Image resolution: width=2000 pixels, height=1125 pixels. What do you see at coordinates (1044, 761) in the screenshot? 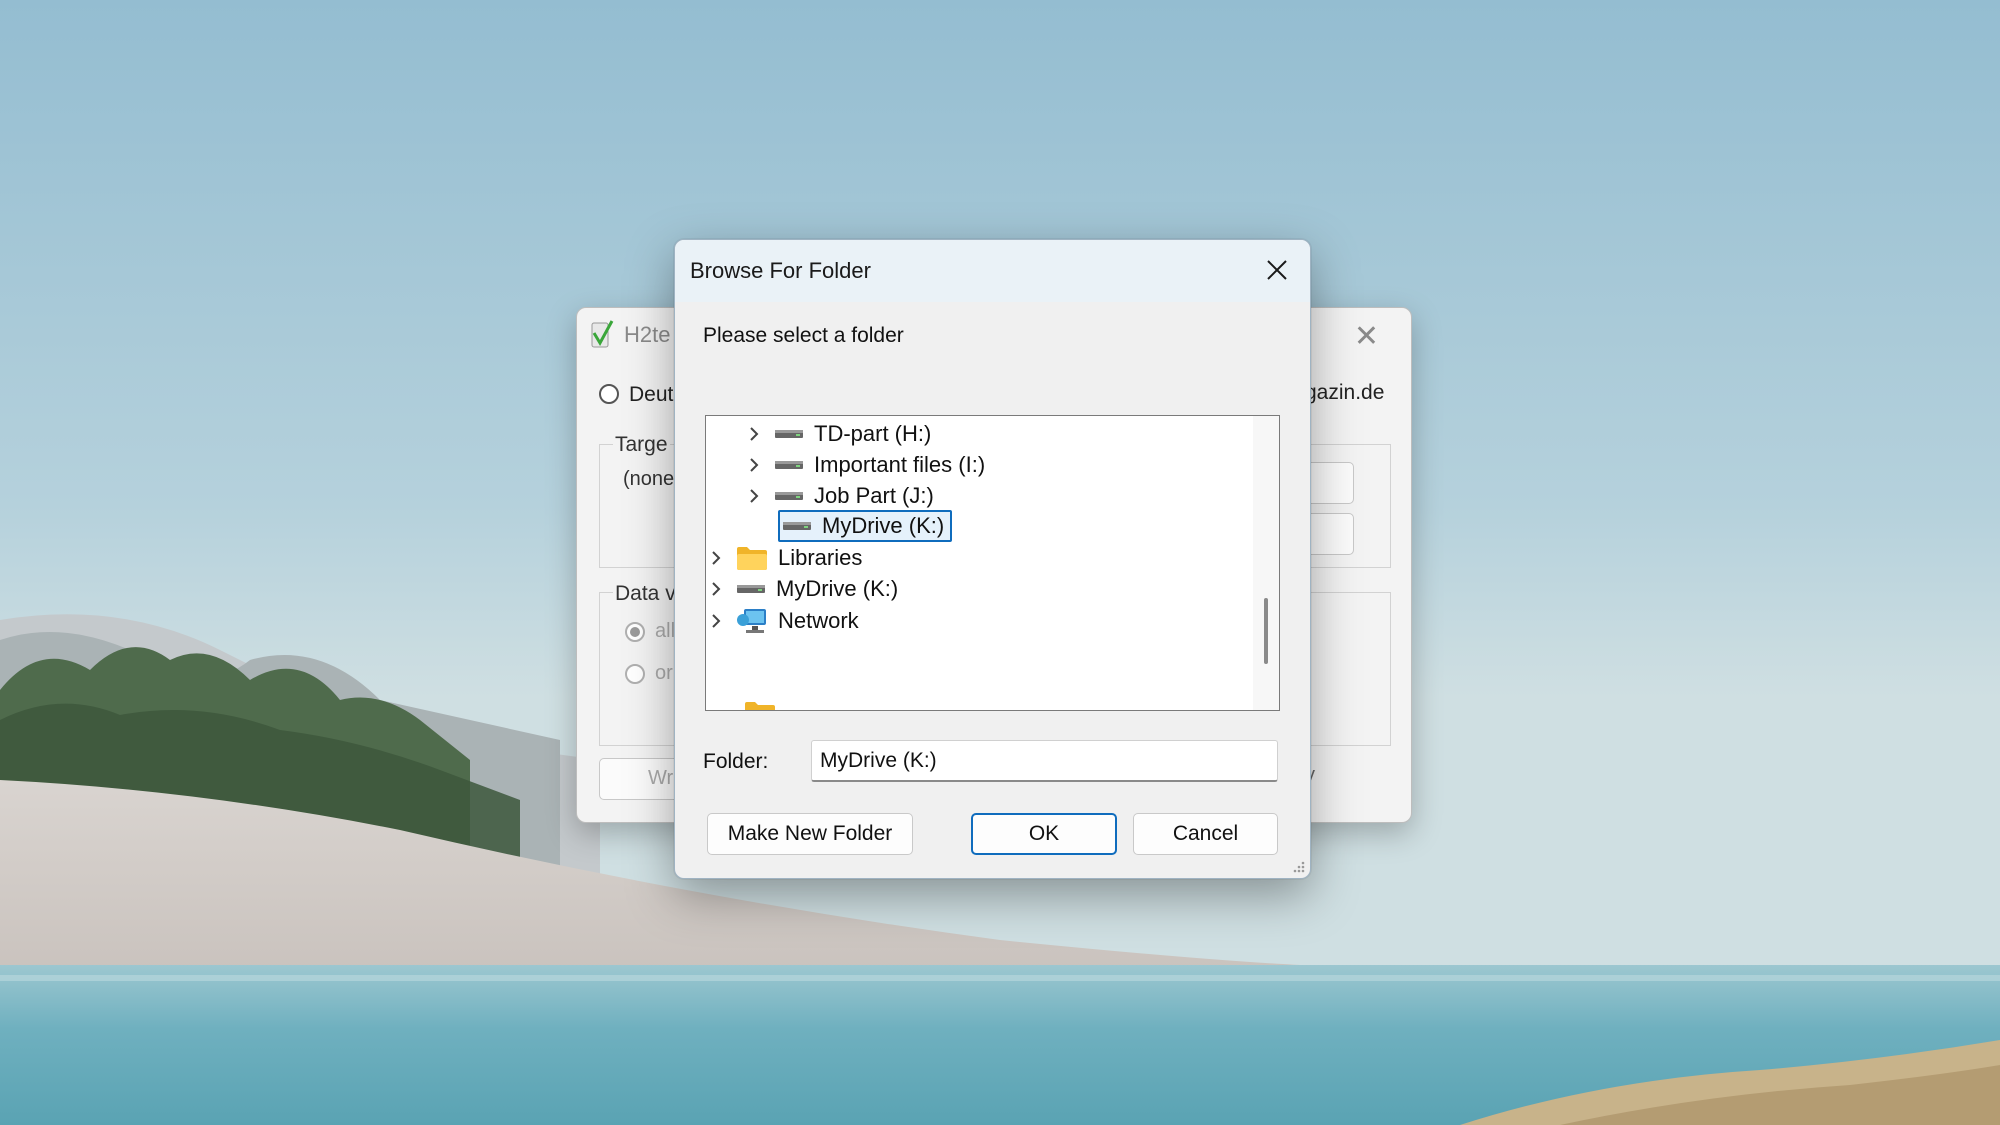
I see `folder-name-field` at bounding box center [1044, 761].